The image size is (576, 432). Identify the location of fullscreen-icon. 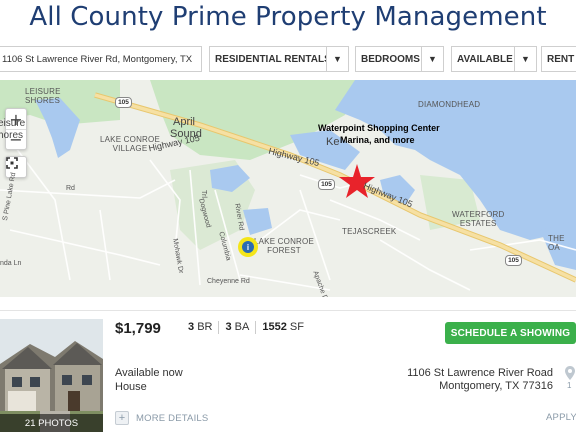
(12, 163).